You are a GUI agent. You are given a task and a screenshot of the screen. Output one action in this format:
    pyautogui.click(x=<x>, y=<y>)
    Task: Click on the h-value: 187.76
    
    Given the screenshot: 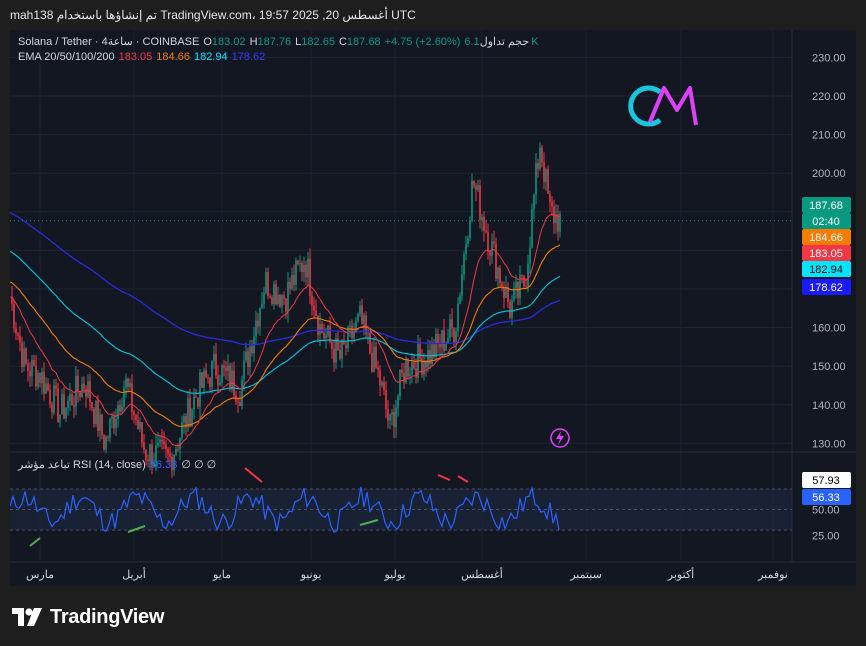 What is the action you would take?
    pyautogui.click(x=274, y=42)
    